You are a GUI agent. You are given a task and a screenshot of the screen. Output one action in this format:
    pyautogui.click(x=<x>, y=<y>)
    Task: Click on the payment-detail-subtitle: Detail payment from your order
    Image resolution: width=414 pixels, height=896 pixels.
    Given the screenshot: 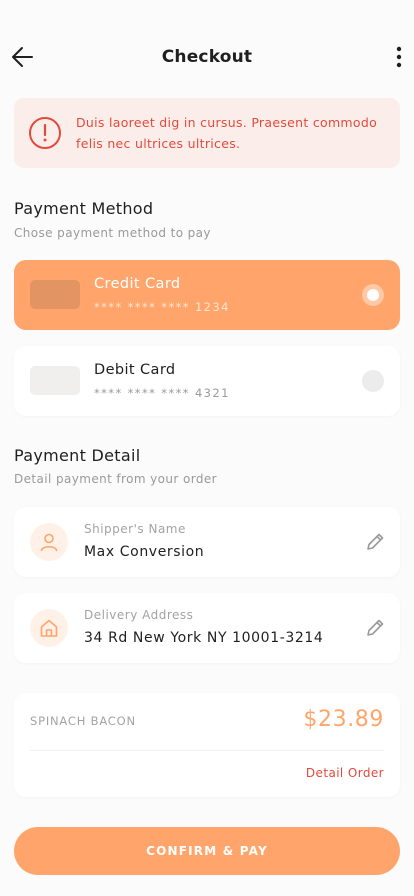 What is the action you would take?
    pyautogui.click(x=115, y=479)
    